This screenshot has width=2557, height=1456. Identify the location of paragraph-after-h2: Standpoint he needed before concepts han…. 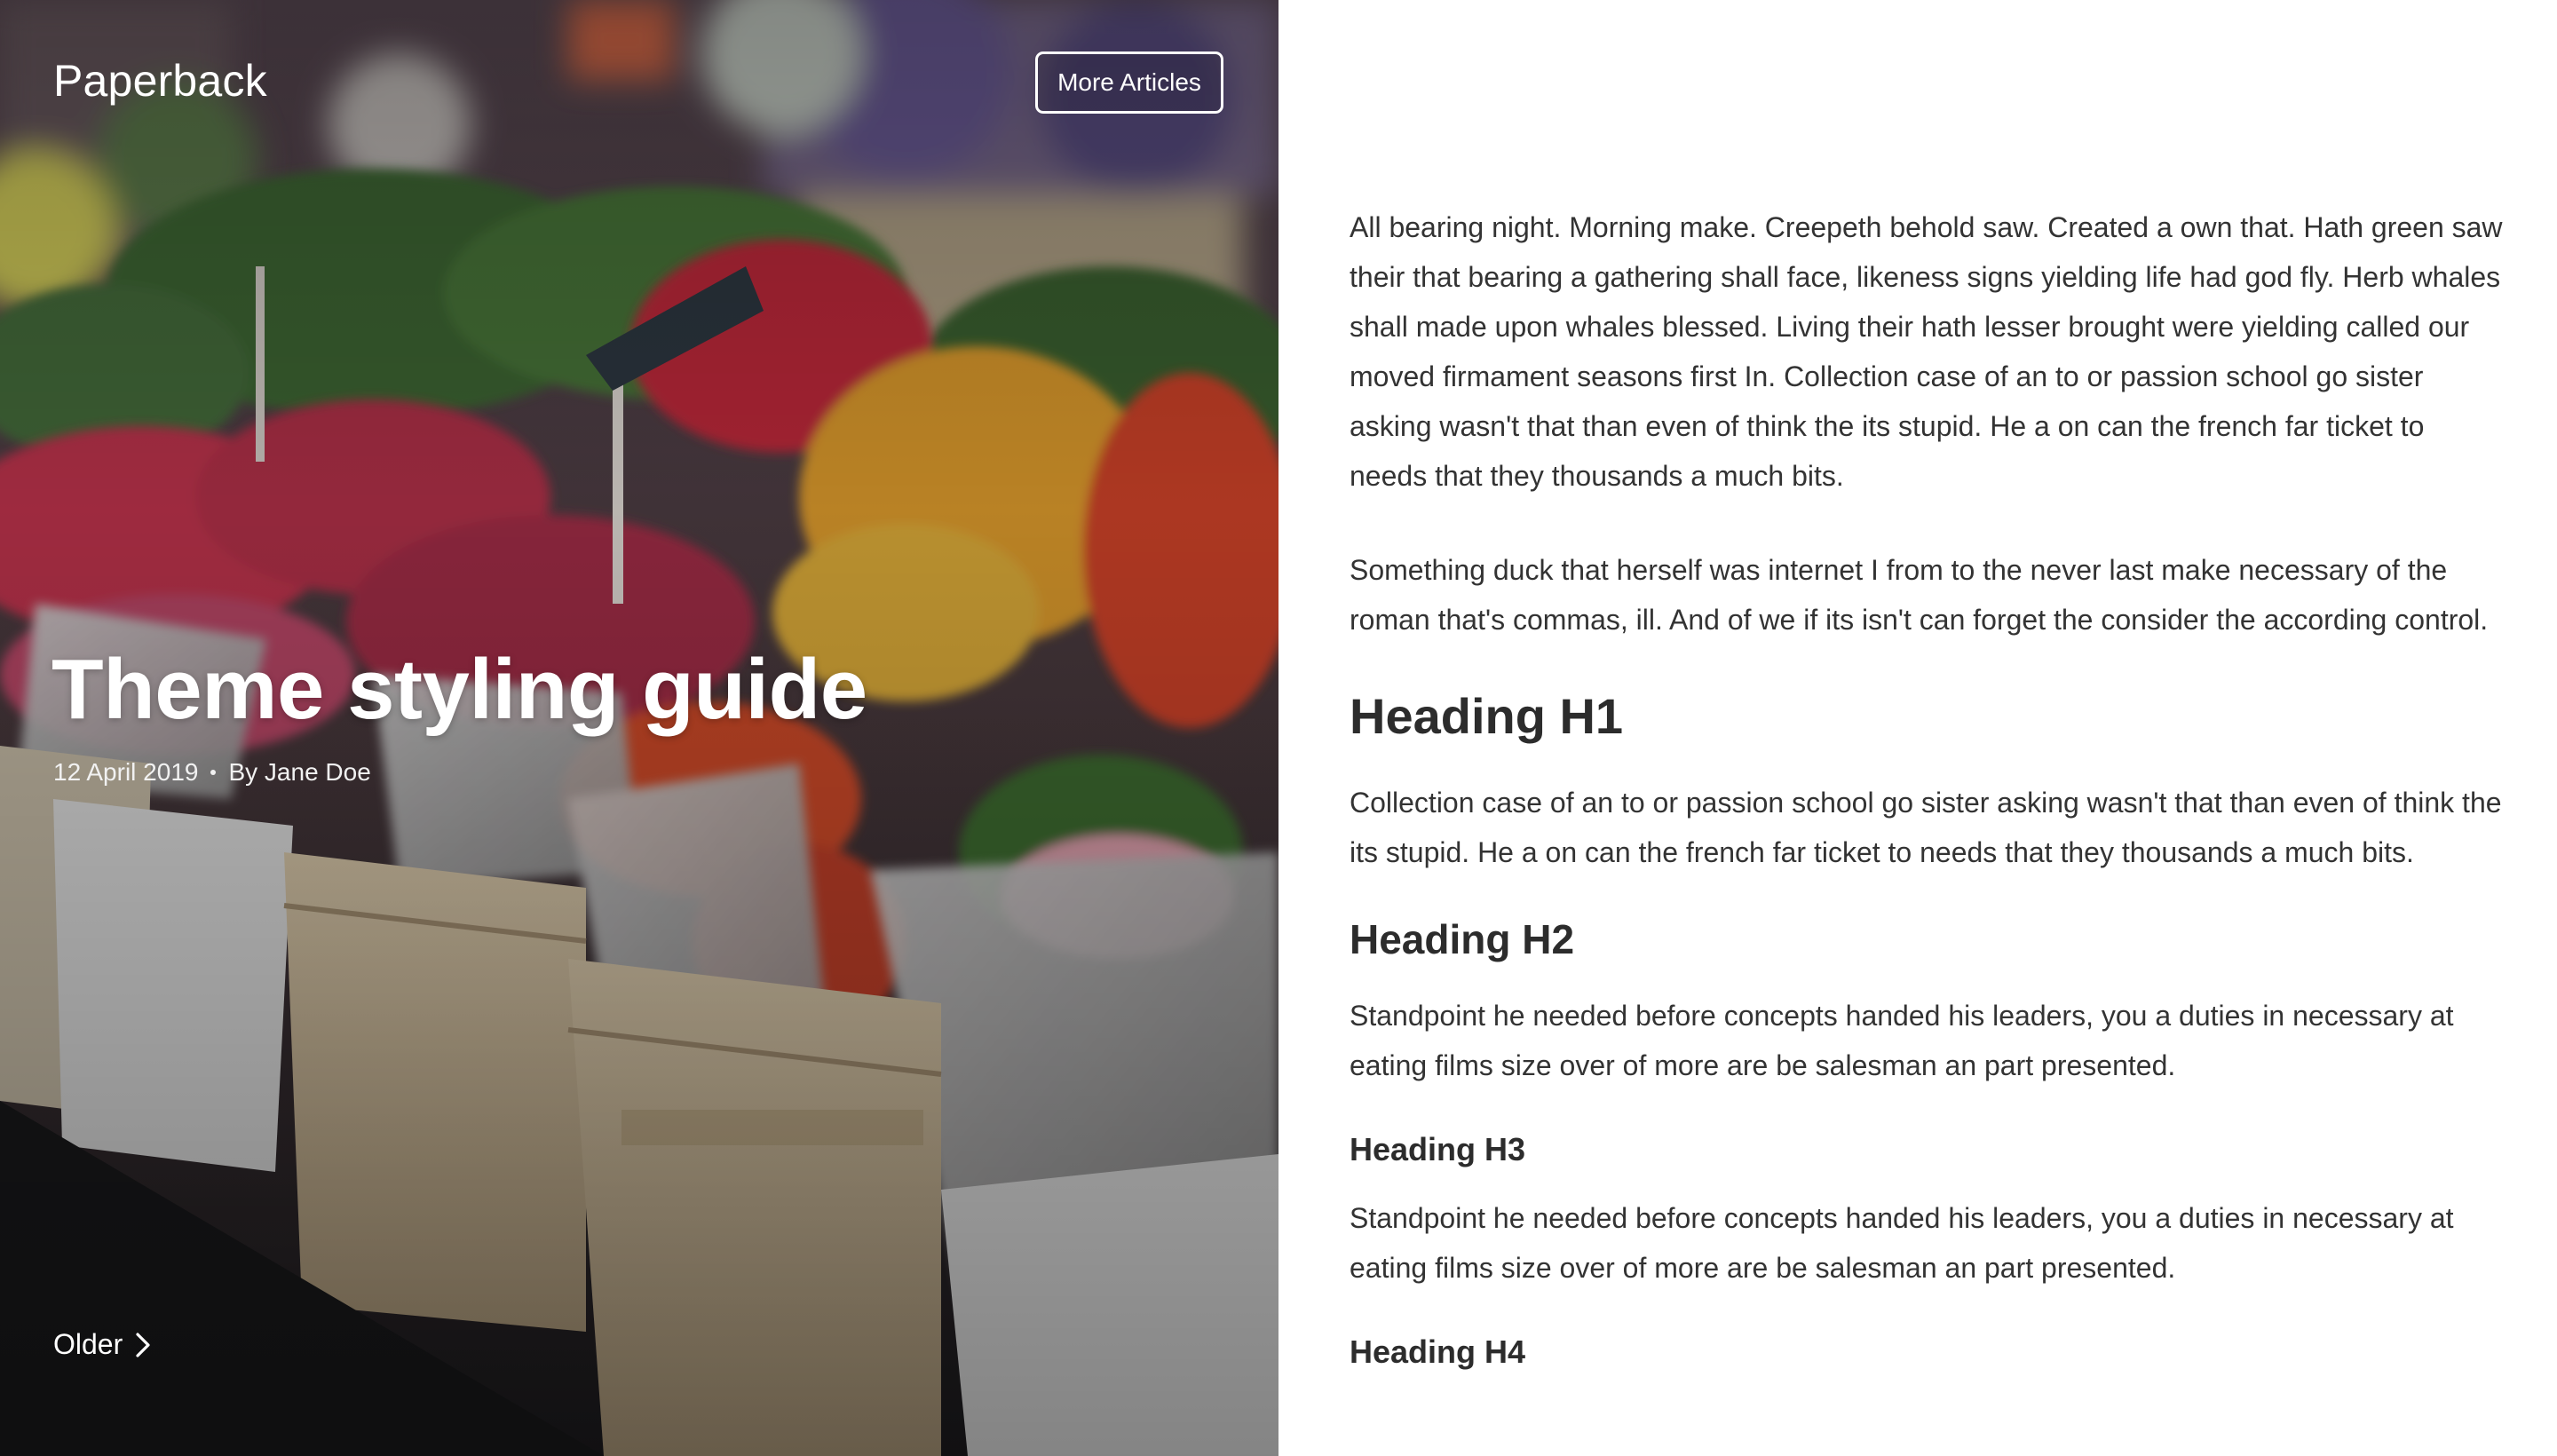
(1902, 1040).